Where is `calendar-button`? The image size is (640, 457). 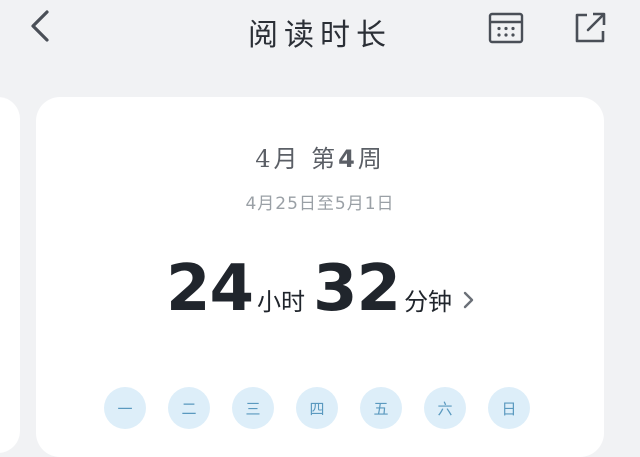
calendar-button is located at coordinates (506, 28).